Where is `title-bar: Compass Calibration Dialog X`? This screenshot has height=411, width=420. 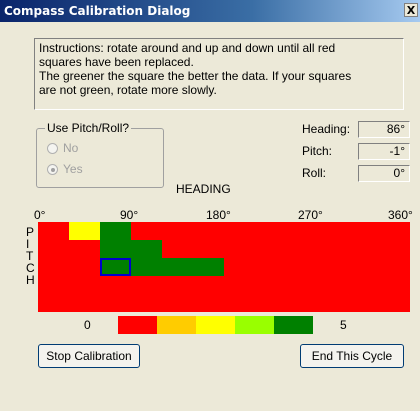
title-bar: Compass Calibration Dialog X is located at coordinates (210, 11).